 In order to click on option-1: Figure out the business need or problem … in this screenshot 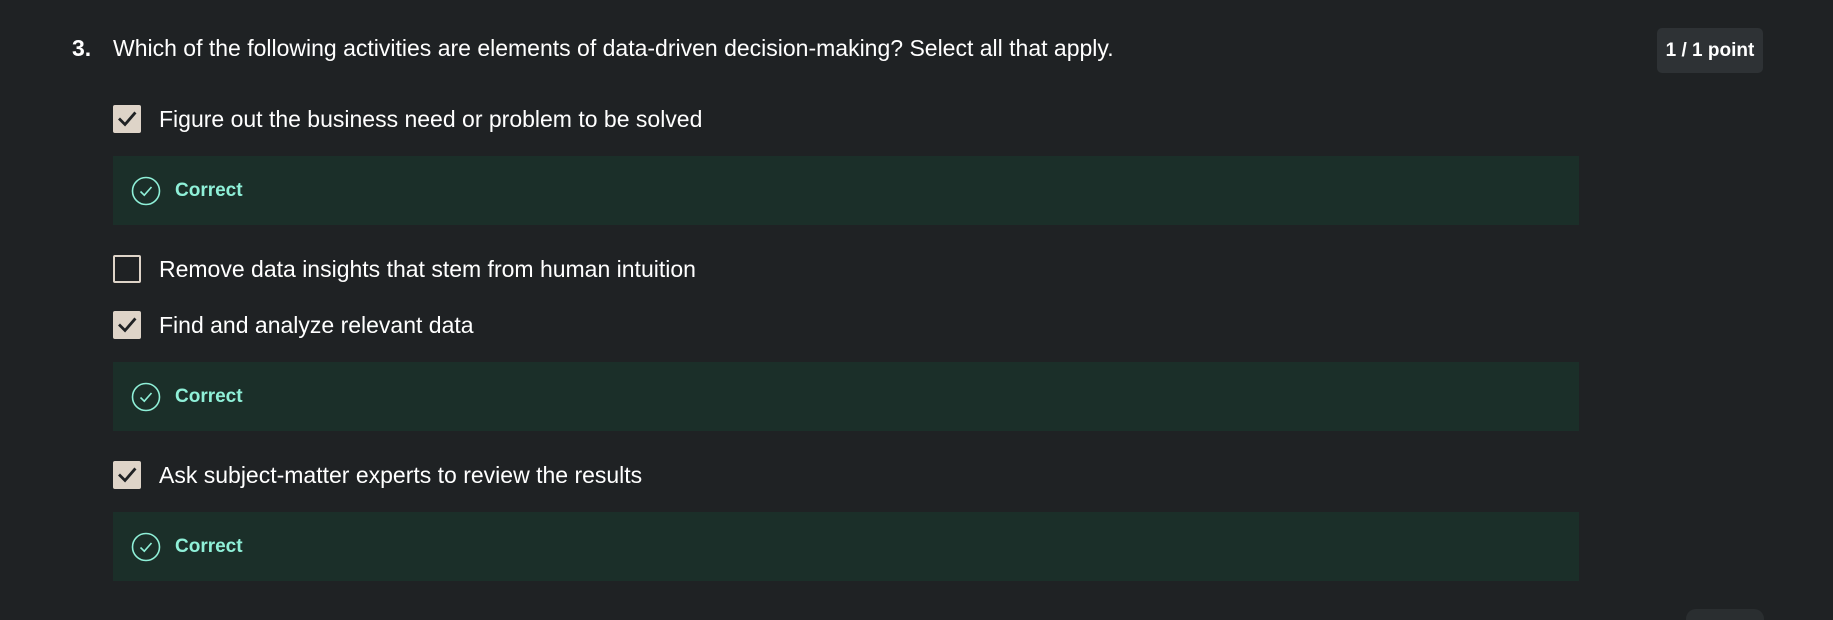, I will do `click(407, 119)`.